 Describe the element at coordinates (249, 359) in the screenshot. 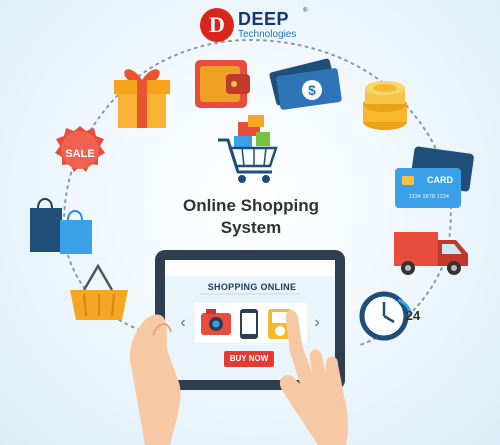

I see `buy-now-button: BUY NOW` at that location.